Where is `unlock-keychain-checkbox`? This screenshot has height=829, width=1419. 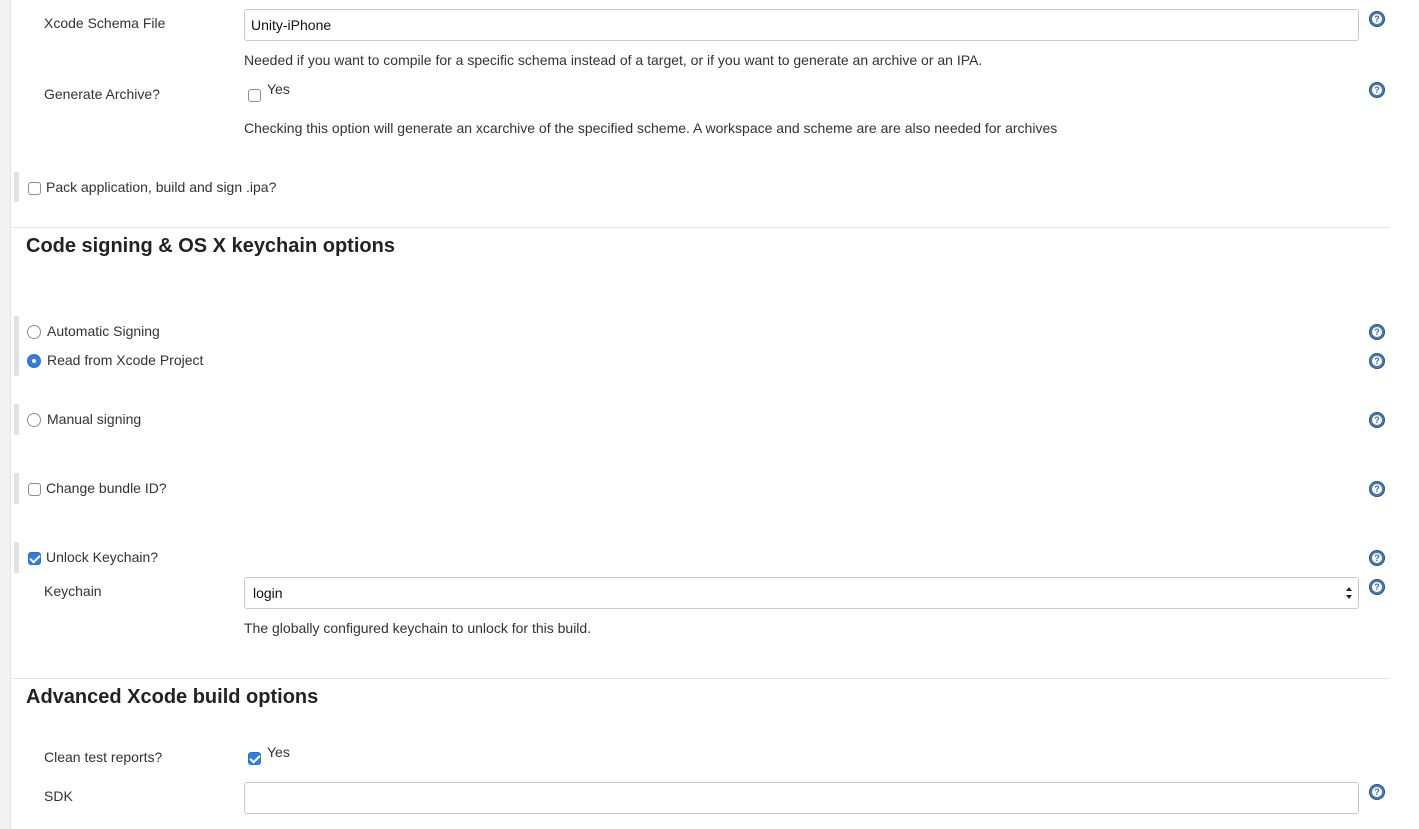
unlock-keychain-checkbox is located at coordinates (34, 558).